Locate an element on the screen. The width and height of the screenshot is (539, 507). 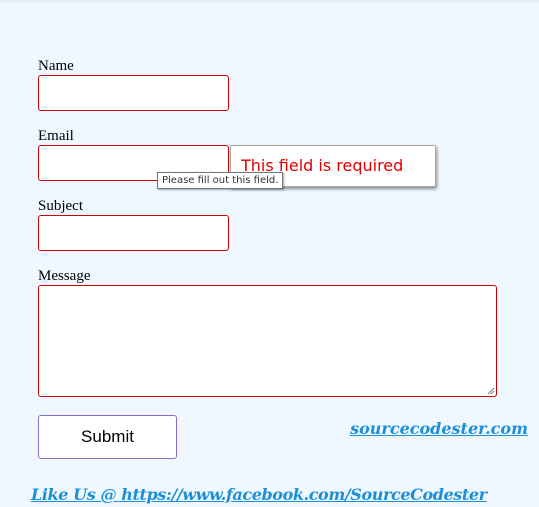
sourcecodester-link: sourcecodester.com is located at coordinates (439, 428).